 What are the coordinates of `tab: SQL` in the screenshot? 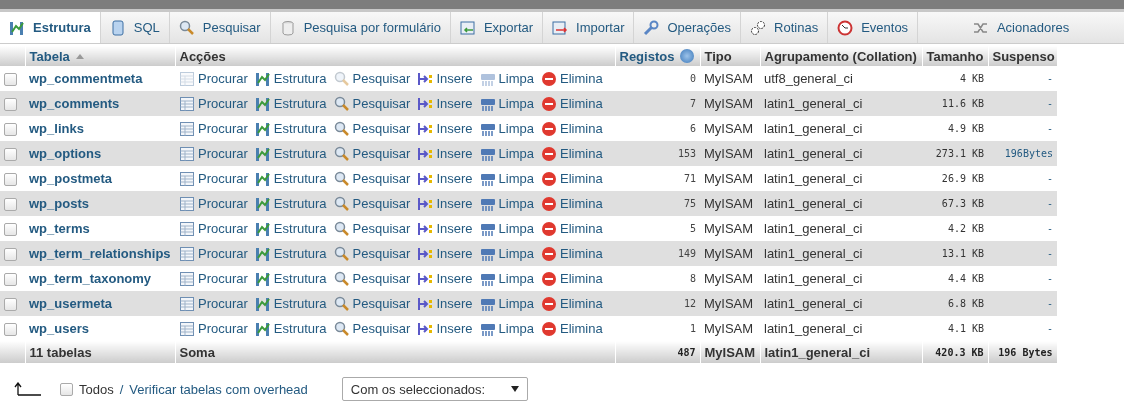 It's located at (135, 27).